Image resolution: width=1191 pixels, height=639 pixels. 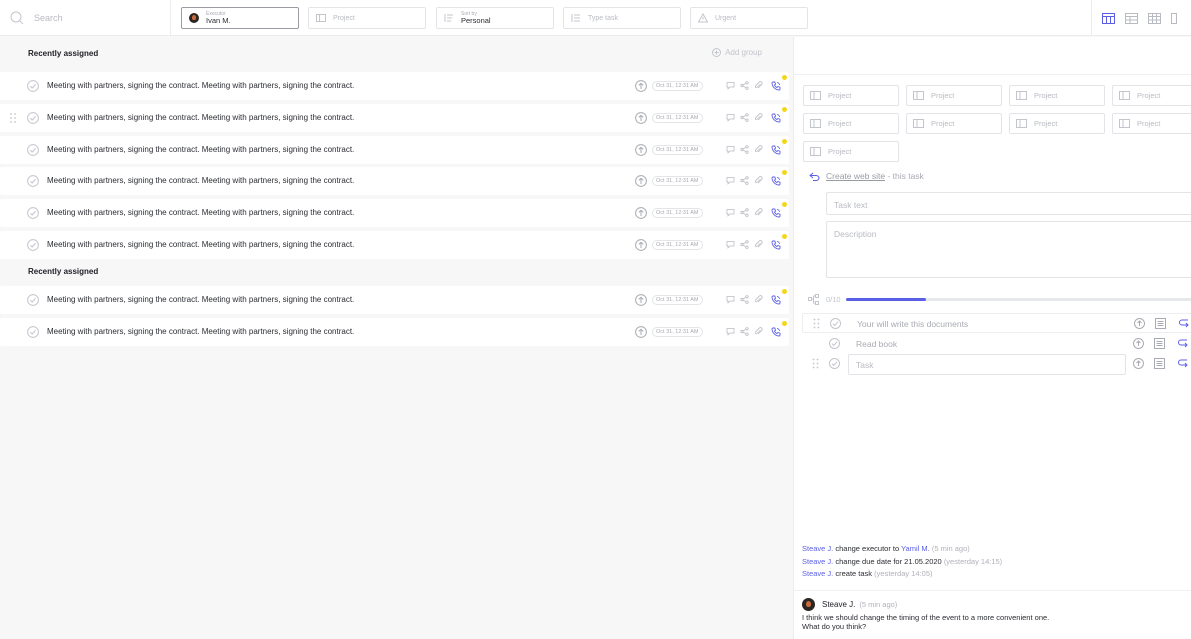 What do you see at coordinates (996, 344) in the screenshot?
I see `subtask-item: Read book` at bounding box center [996, 344].